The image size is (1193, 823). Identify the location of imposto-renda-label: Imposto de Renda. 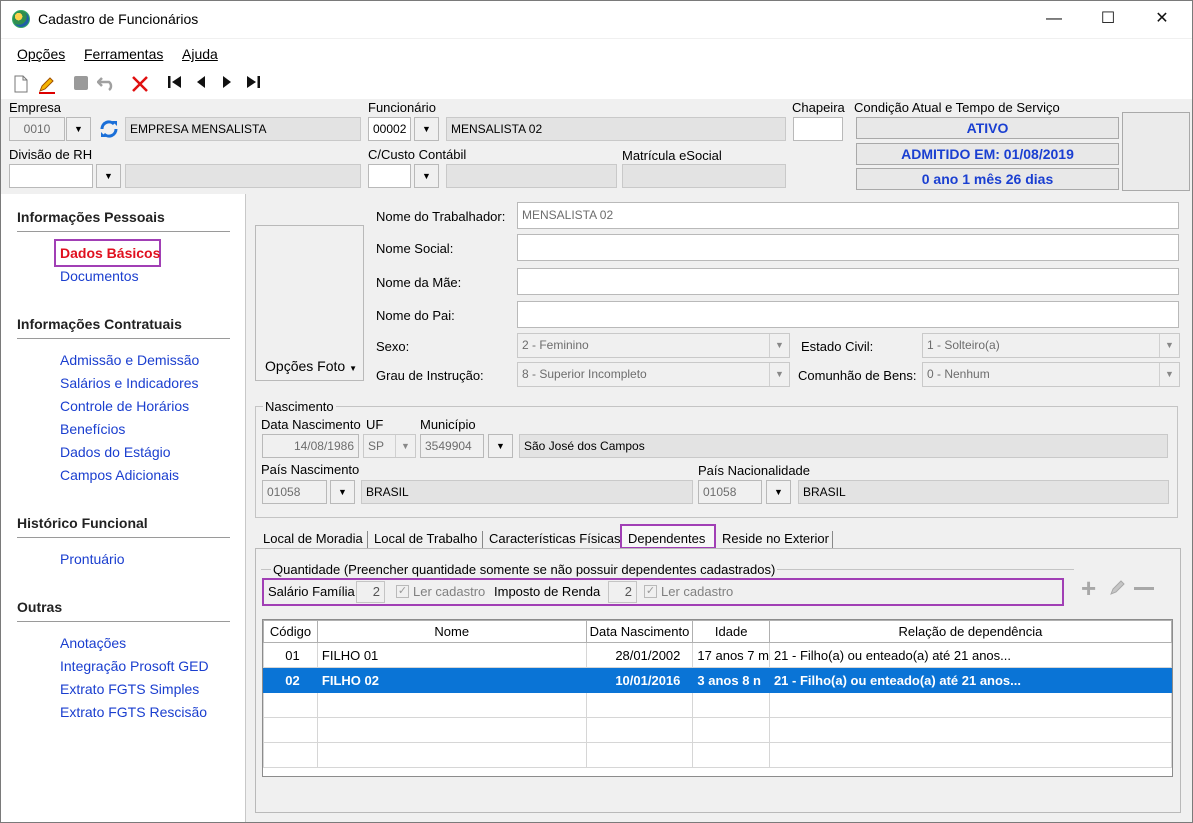
(547, 591).